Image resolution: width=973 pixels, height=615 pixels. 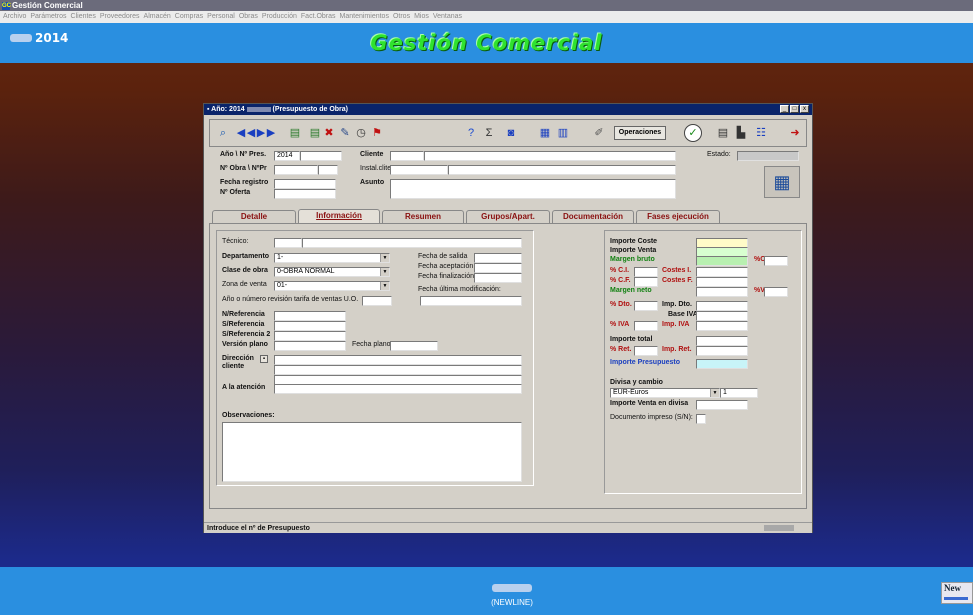 What do you see at coordinates (287, 156) in the screenshot?
I see `year-field: 2014` at bounding box center [287, 156].